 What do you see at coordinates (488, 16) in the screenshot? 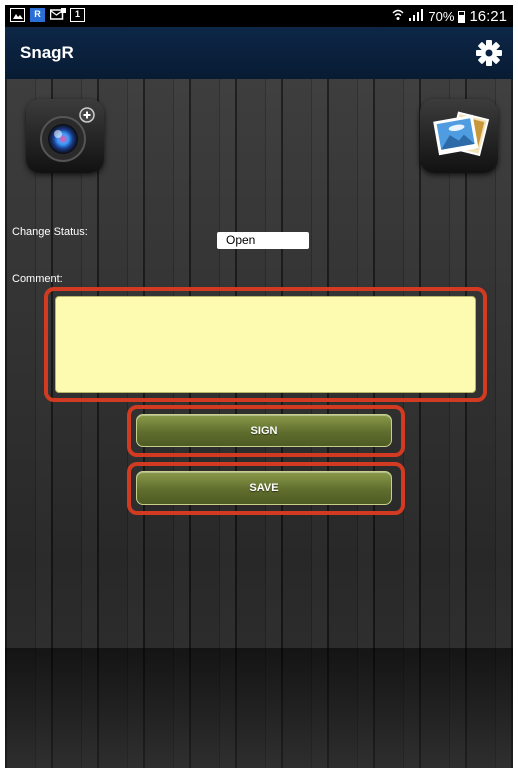
I see `clock: 16:21` at bounding box center [488, 16].